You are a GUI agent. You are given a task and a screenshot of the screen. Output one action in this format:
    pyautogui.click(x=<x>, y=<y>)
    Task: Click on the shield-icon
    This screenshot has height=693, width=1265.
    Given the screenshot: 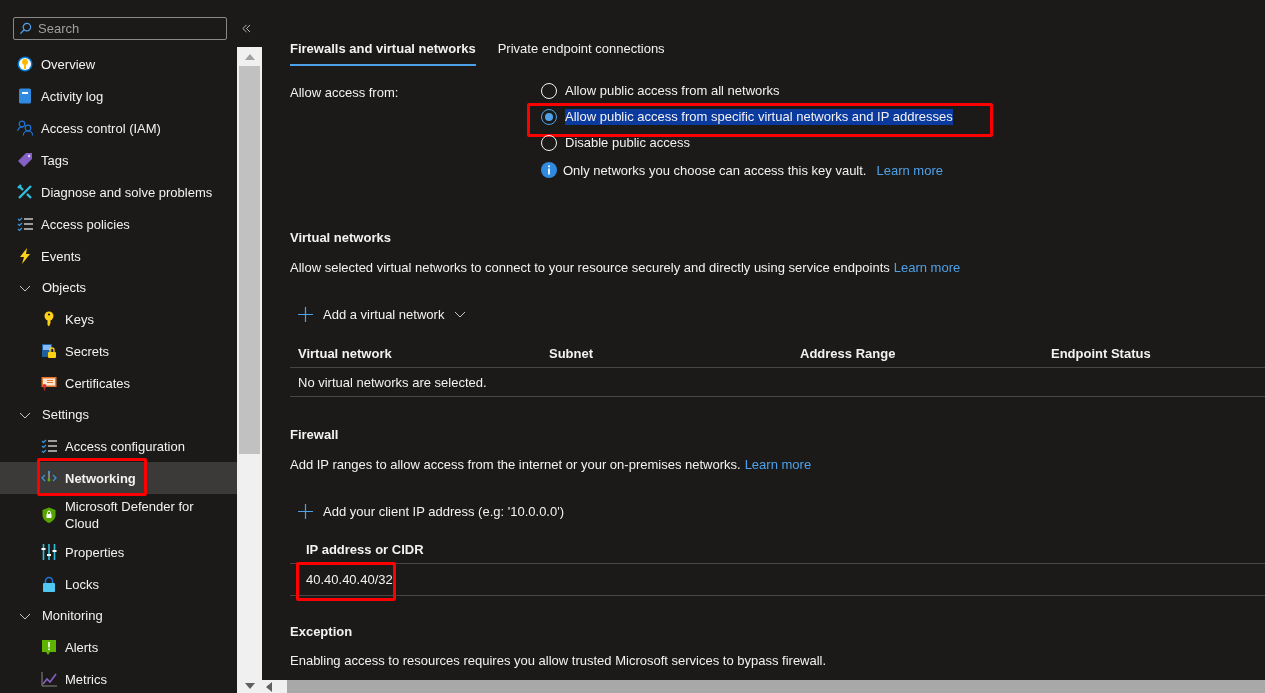 What is the action you would take?
    pyautogui.click(x=49, y=515)
    